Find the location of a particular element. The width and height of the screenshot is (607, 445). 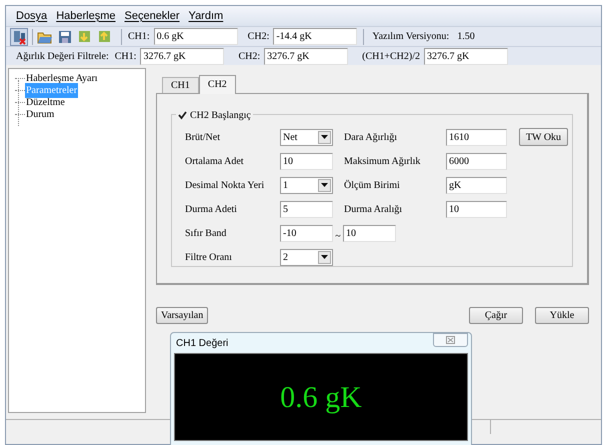

field-label: Dara Ağırlığı is located at coordinates (371, 137).